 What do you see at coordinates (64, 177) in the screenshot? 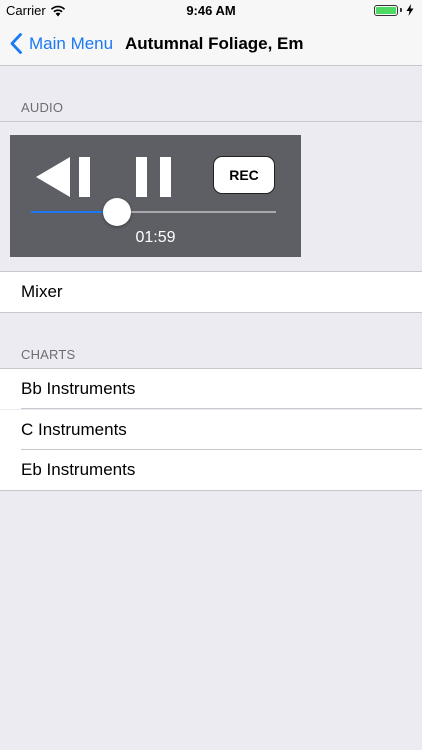
I see `rewind-icon` at bounding box center [64, 177].